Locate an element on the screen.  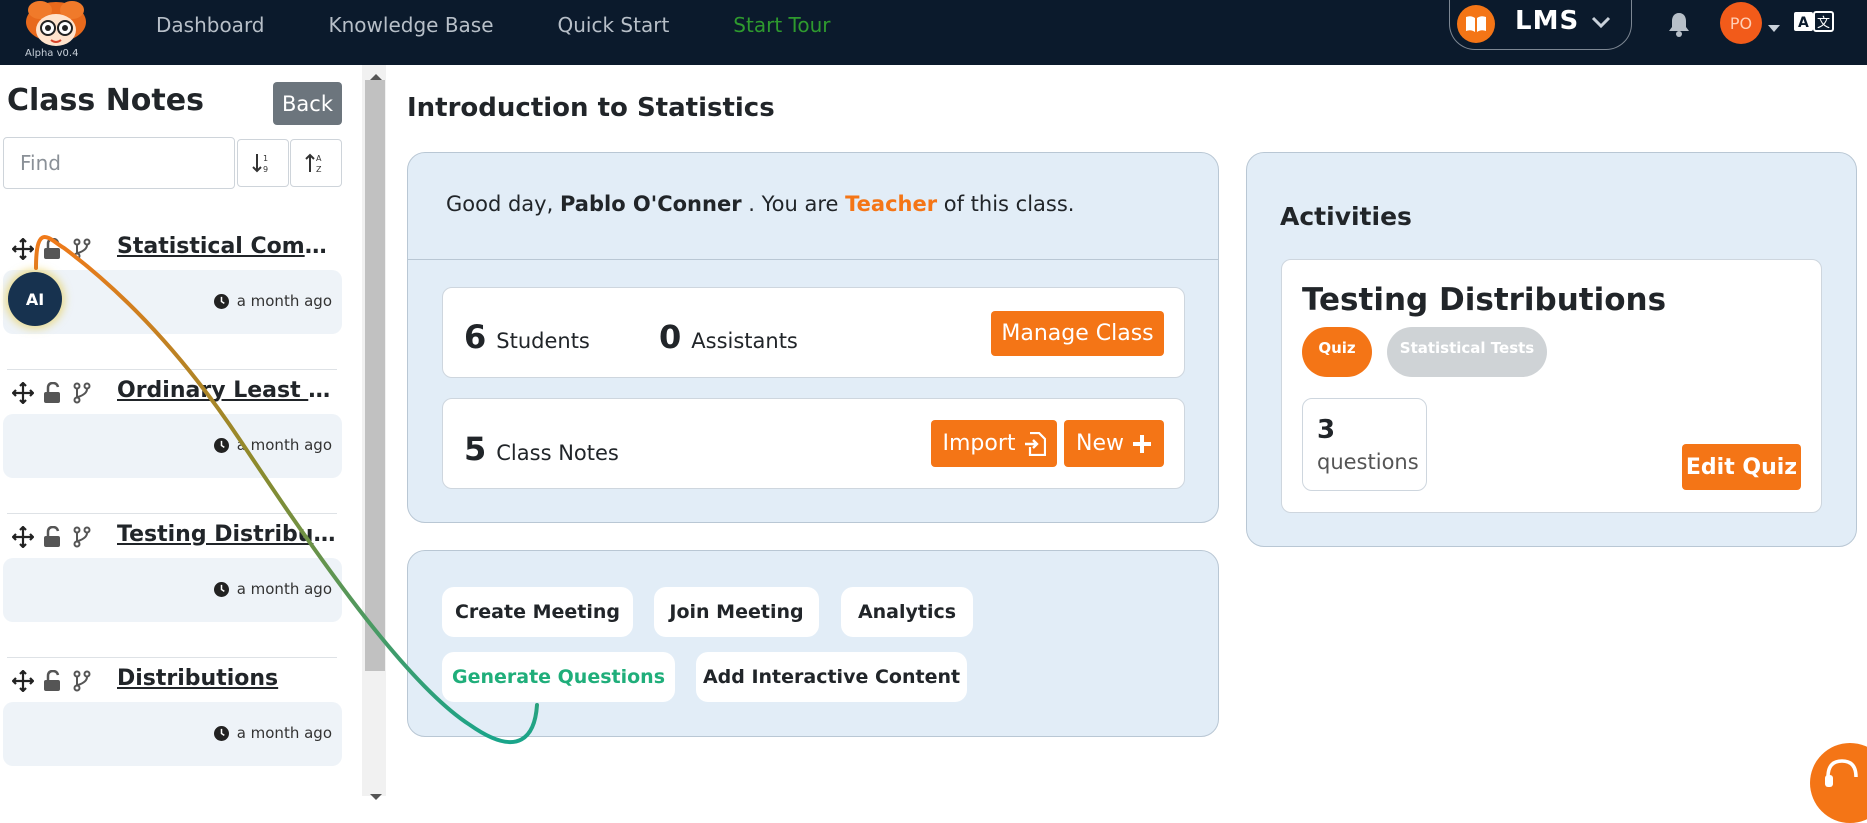
app-version: Alpha v0.4 is located at coordinates (52, 53).